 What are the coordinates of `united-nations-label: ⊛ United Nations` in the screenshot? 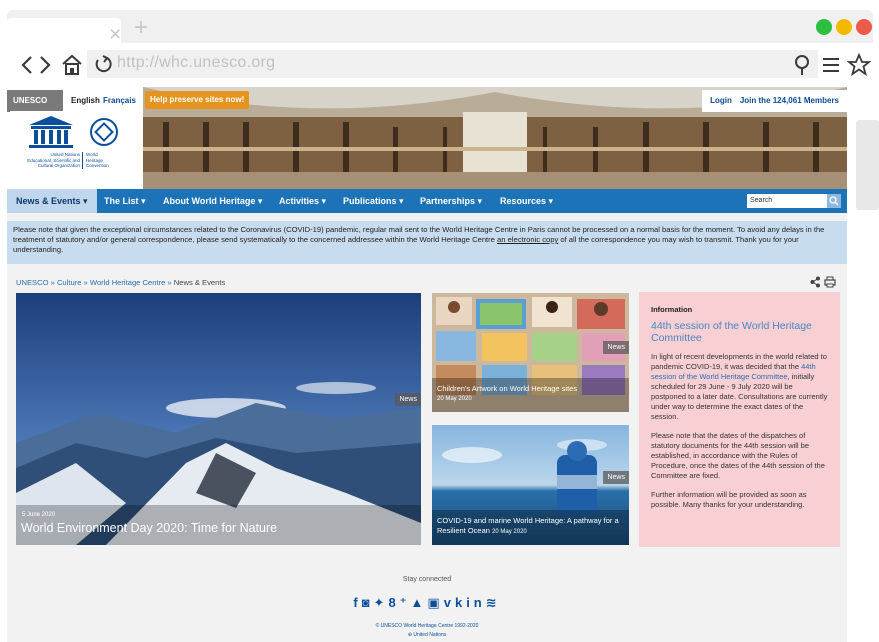 It's located at (427, 635).